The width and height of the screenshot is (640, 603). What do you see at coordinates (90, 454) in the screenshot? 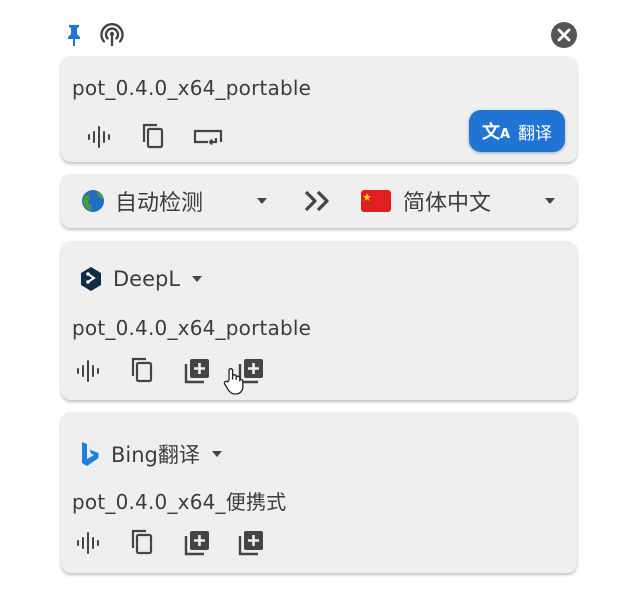
I see `bing-logo-icon` at bounding box center [90, 454].